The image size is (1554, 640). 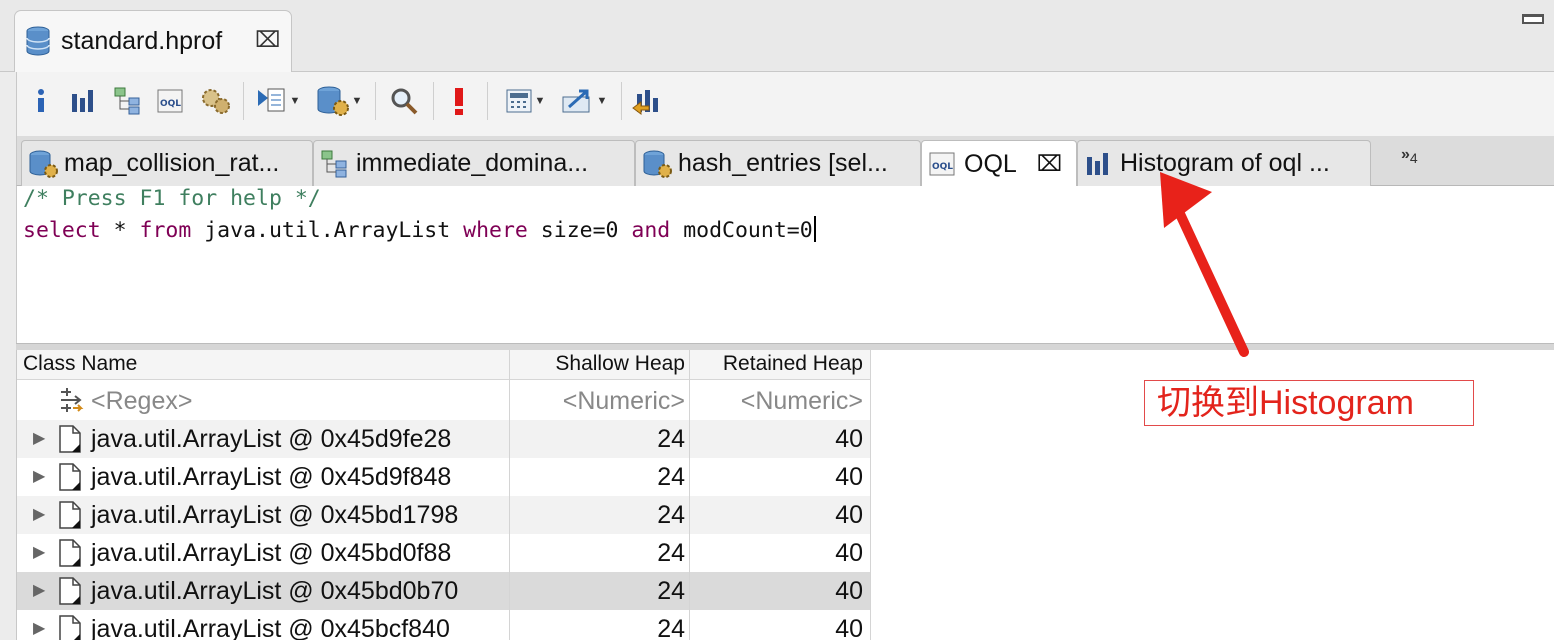 I want to click on class-name-cell: java.util.ArrayList @ 0x45bcf840, so click(x=270, y=627).